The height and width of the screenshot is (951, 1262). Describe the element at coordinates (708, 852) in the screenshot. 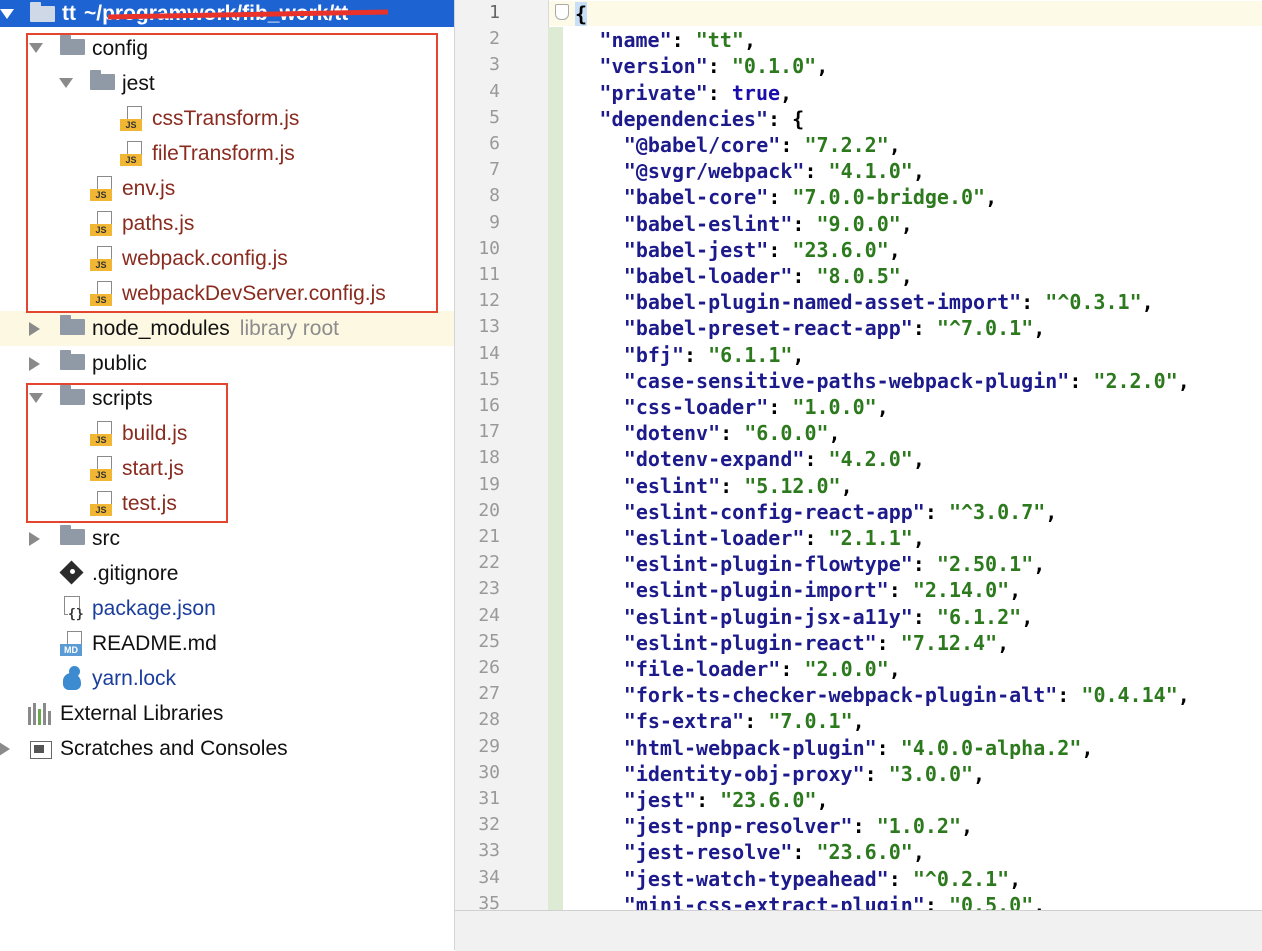

I see `json-key: jest-resolve` at that location.